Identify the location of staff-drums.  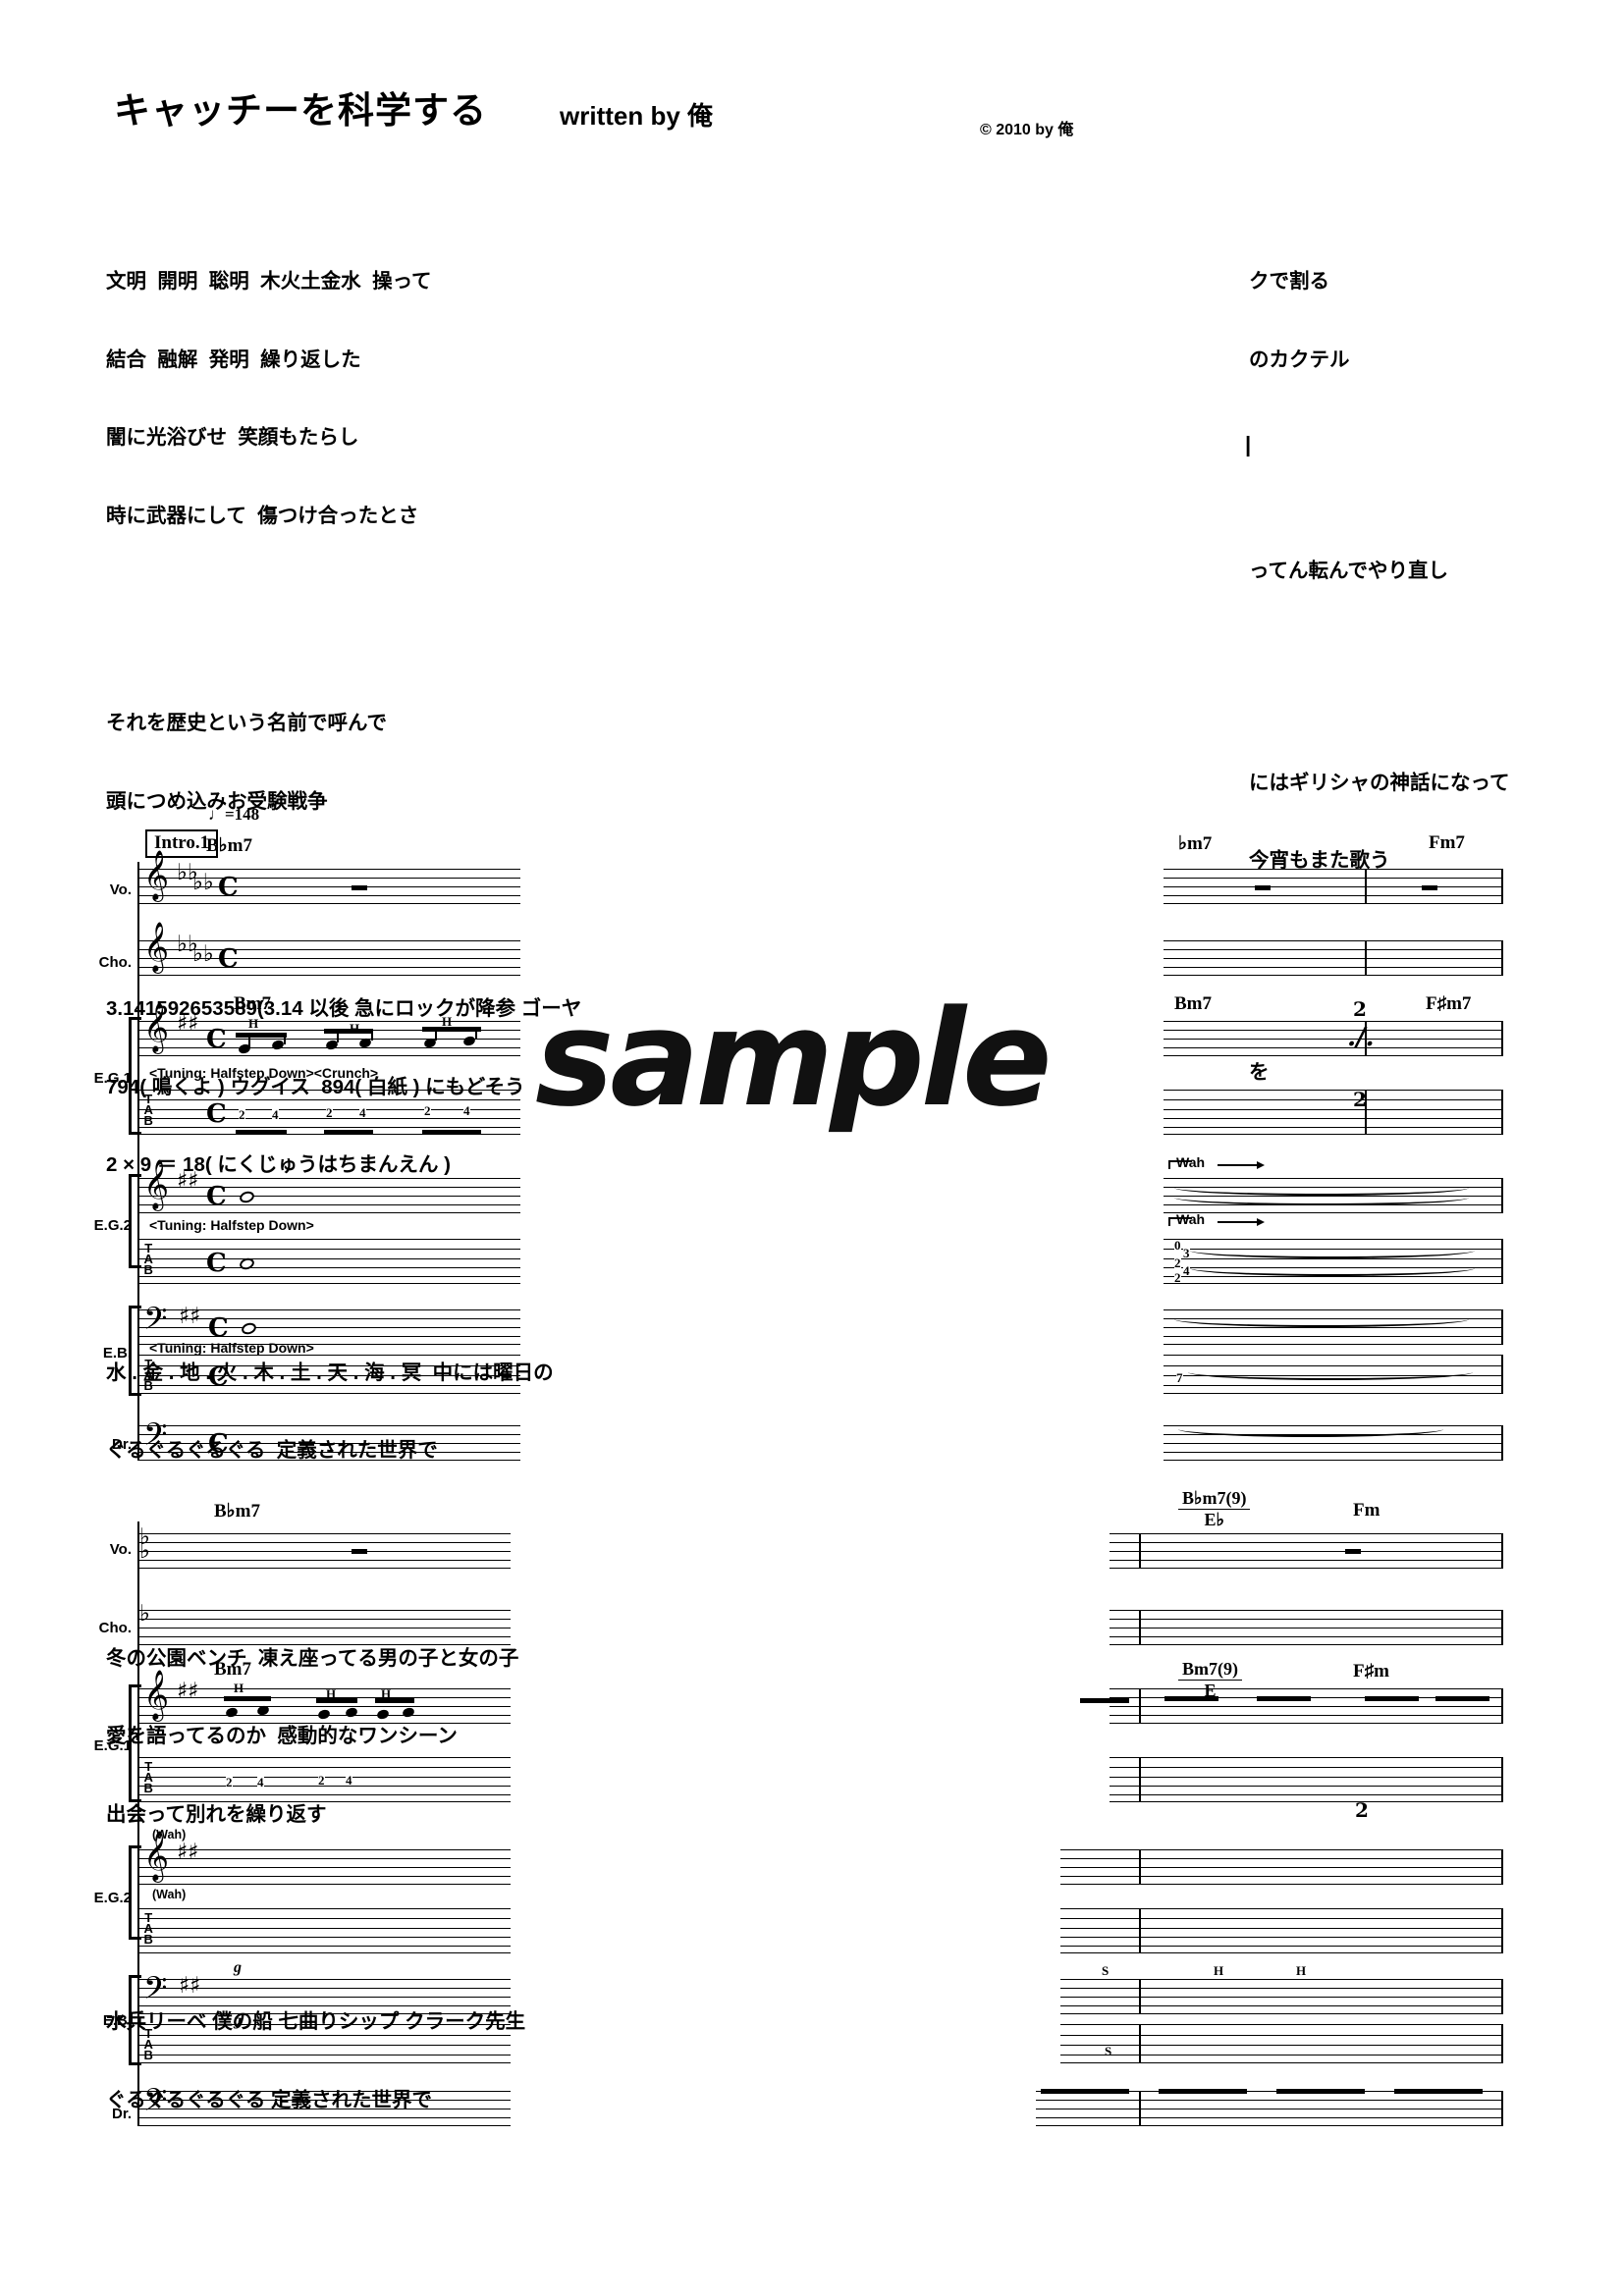
(324, 2108).